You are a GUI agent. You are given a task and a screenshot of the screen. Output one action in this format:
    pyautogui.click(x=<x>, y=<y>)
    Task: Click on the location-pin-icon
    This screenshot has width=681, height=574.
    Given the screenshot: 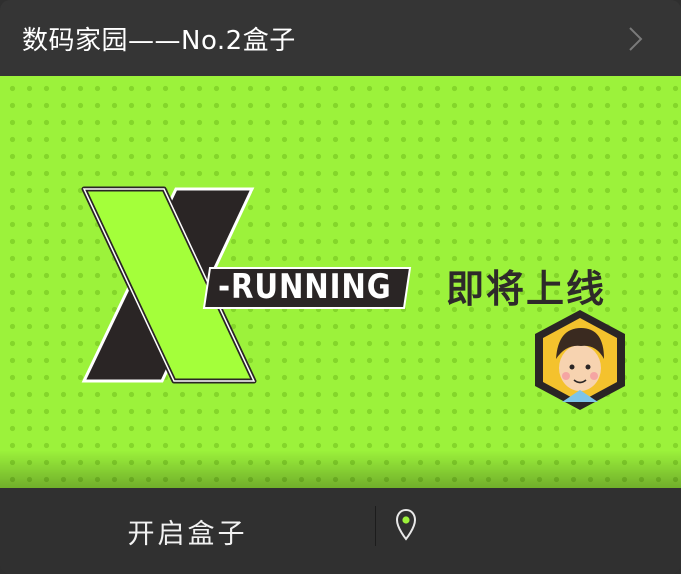 What is the action you would take?
    pyautogui.click(x=406, y=525)
    